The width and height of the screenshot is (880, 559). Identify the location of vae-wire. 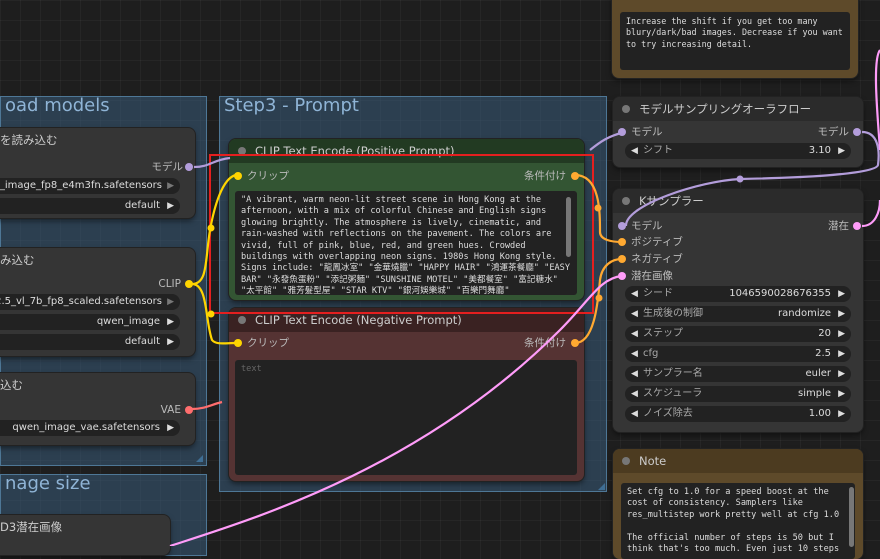
(207, 405).